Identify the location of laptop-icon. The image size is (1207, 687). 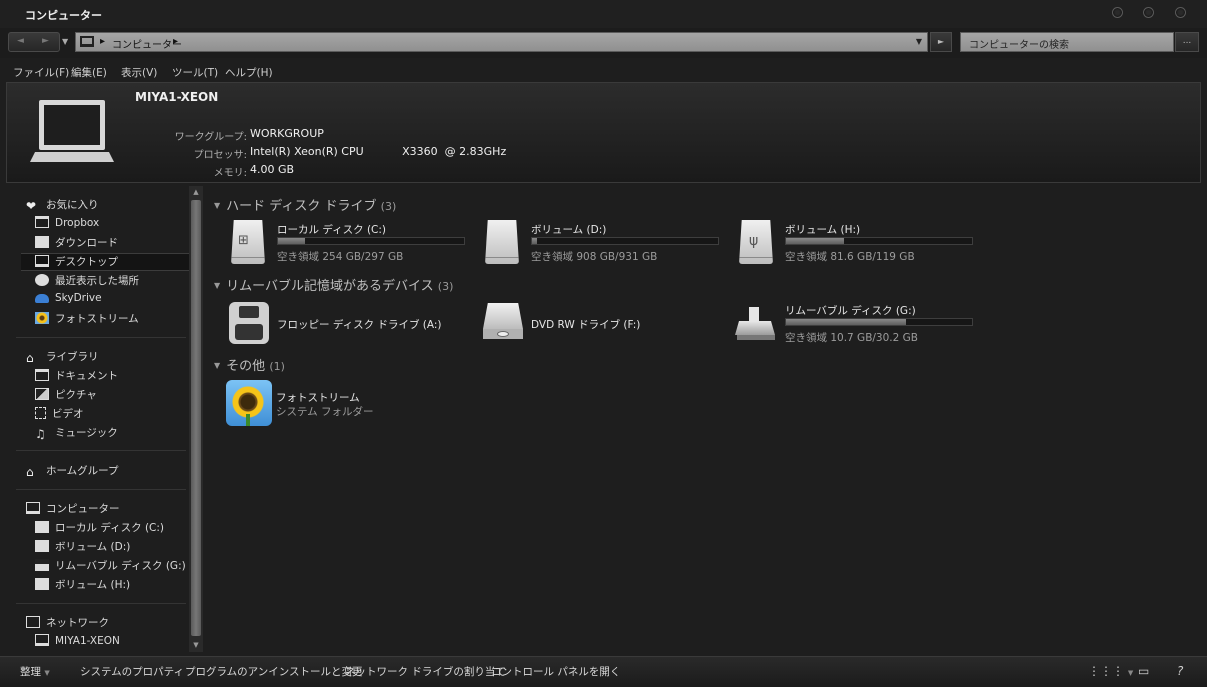
(73, 134).